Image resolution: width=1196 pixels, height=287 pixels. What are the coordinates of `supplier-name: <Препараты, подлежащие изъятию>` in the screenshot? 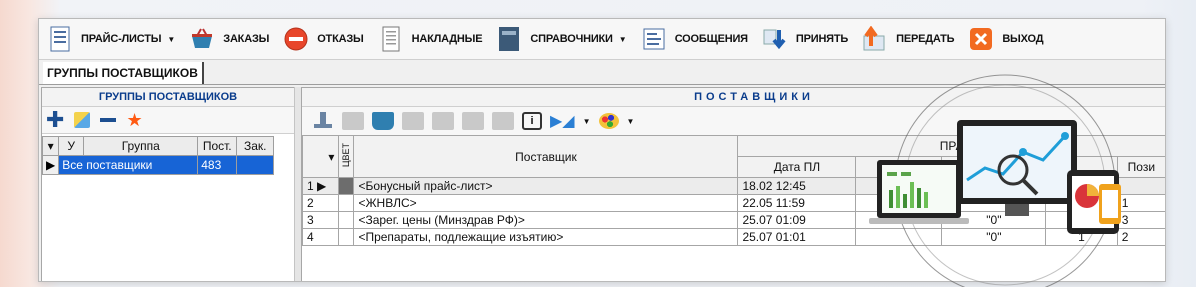 It's located at (546, 237).